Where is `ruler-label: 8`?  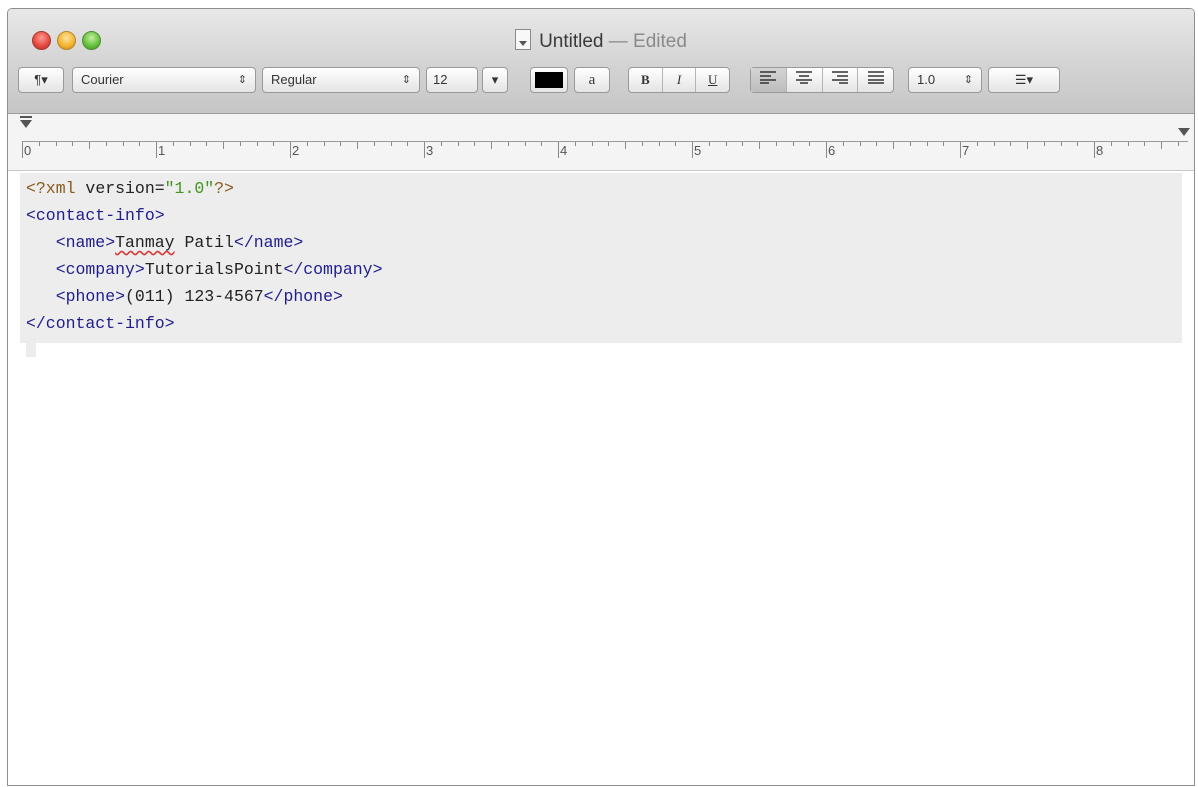 ruler-label: 8 is located at coordinates (1100, 150).